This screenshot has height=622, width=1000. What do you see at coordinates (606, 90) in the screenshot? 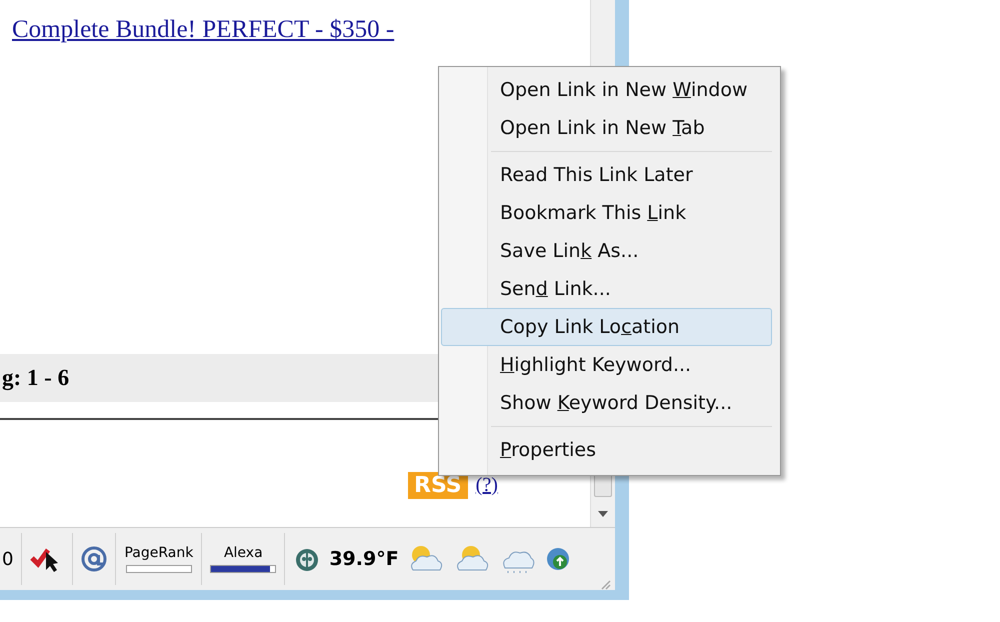
I see `menu-item: Open Link in New Window` at bounding box center [606, 90].